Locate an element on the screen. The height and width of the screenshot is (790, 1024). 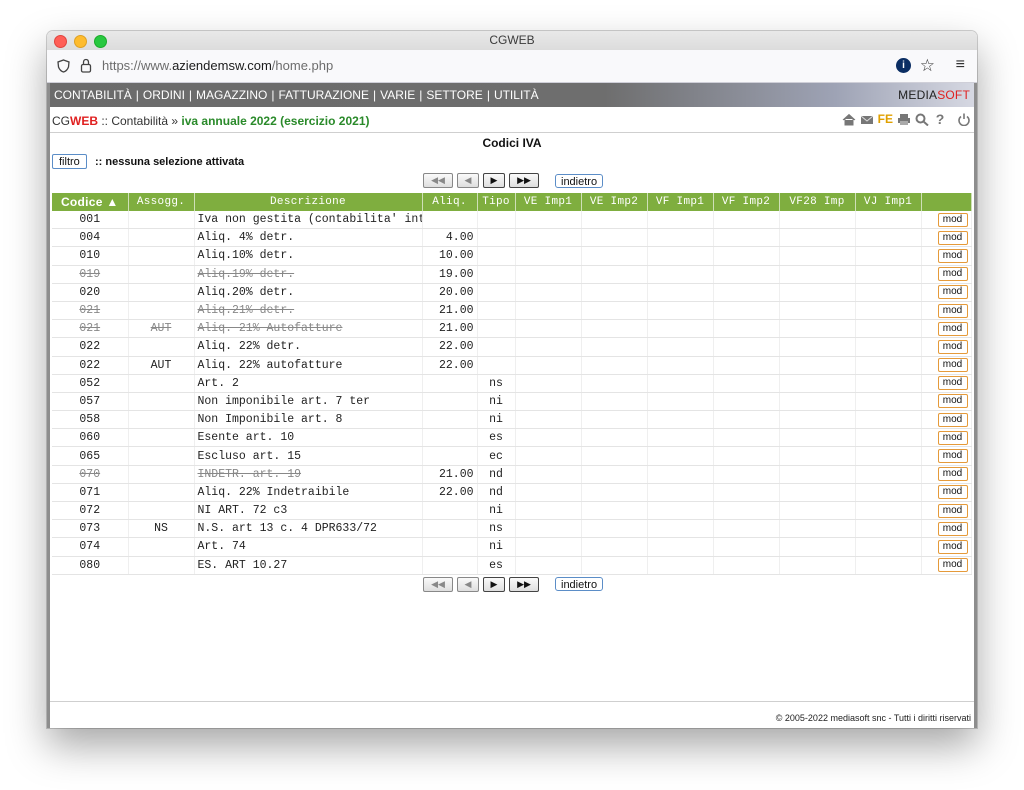
menu-item: UTILITÀ is located at coordinates (516, 95).